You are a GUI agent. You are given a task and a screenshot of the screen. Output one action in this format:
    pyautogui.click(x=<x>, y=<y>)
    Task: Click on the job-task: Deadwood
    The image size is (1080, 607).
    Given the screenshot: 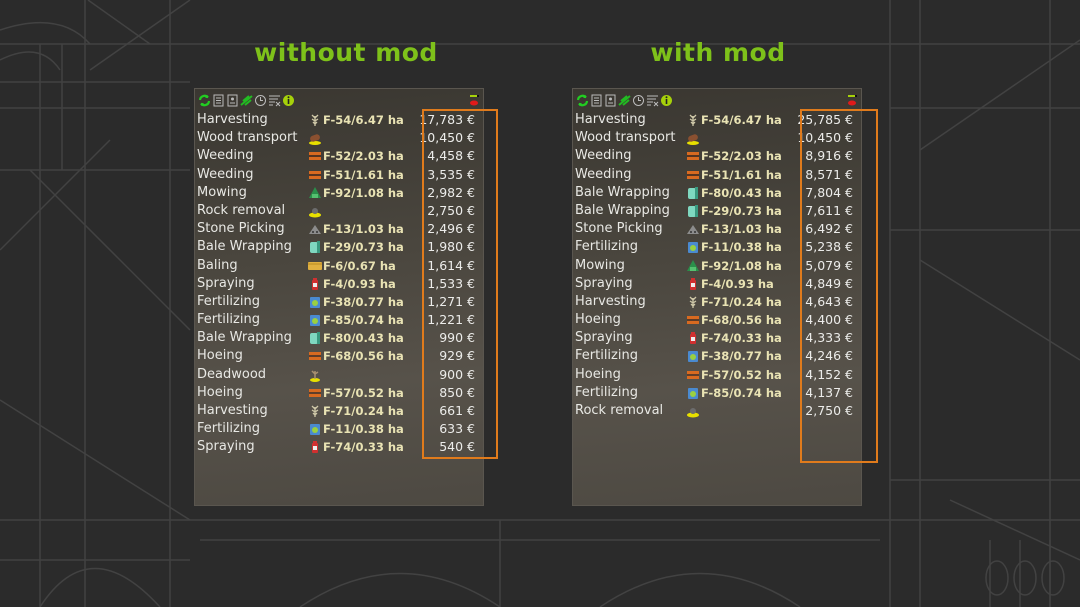 What is the action you would take?
    pyautogui.click(x=232, y=374)
    